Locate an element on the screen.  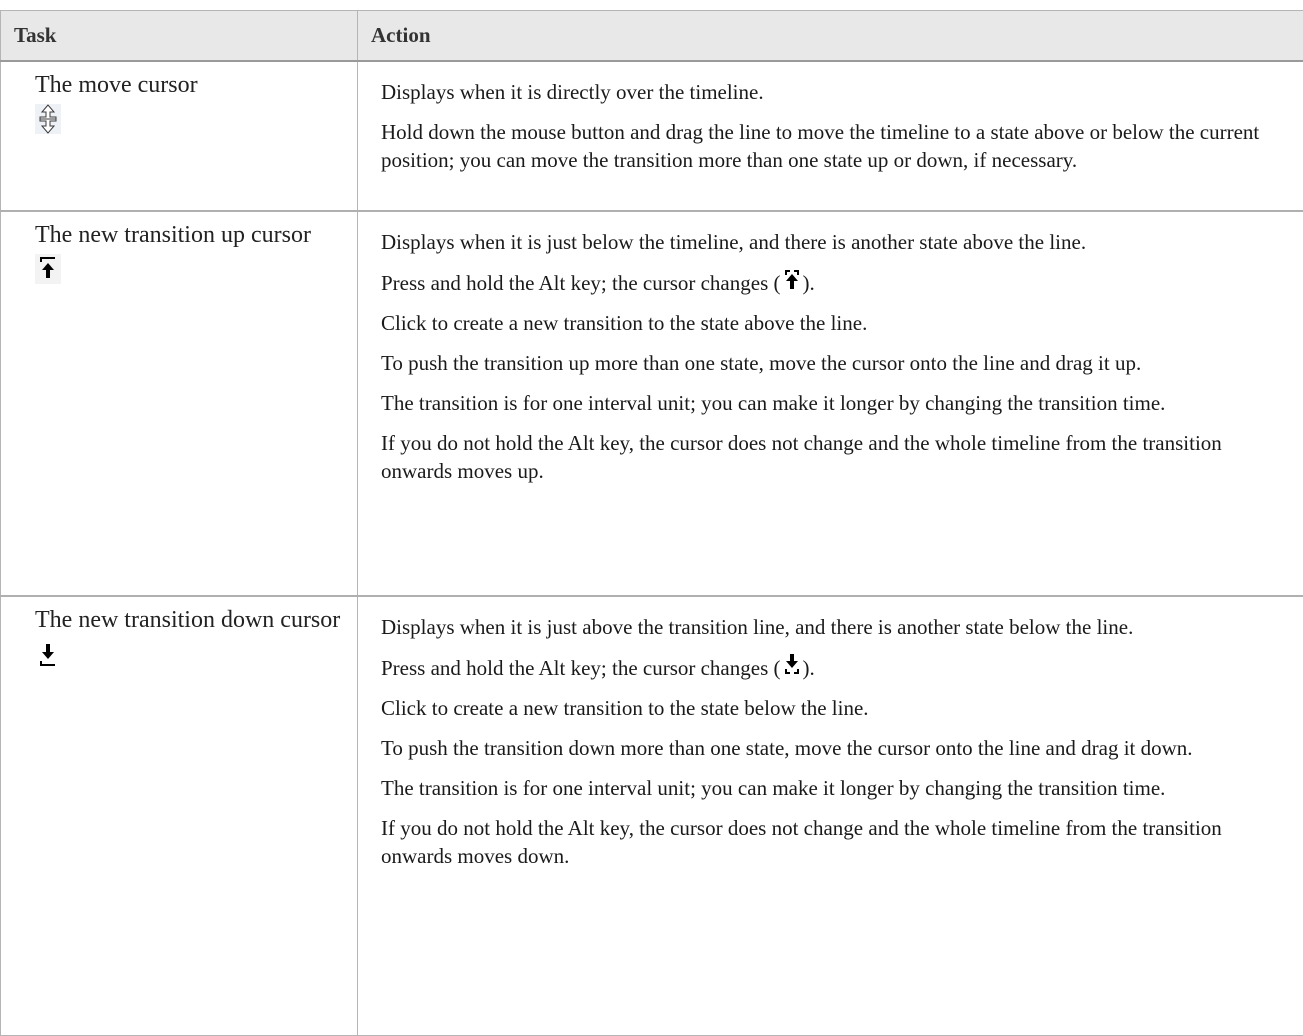
task-label: The new transition up cursor is located at coordinates (191, 235).